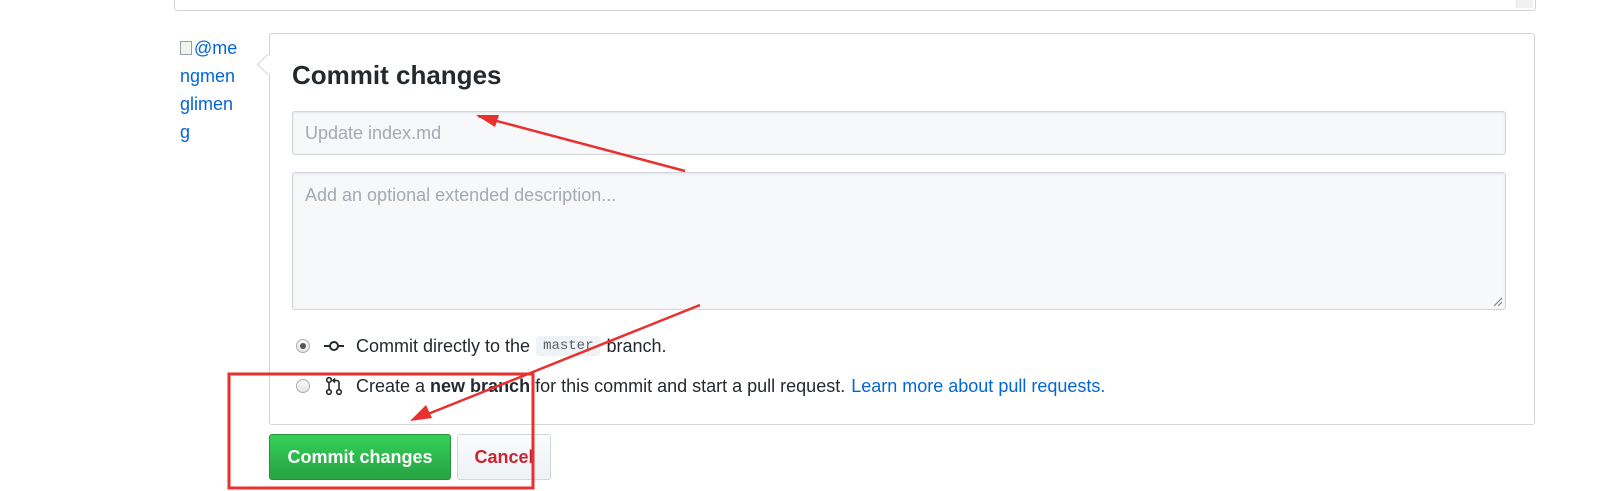  Describe the element at coordinates (443, 345) in the screenshot. I see `option-text: Commit directly to the` at that location.